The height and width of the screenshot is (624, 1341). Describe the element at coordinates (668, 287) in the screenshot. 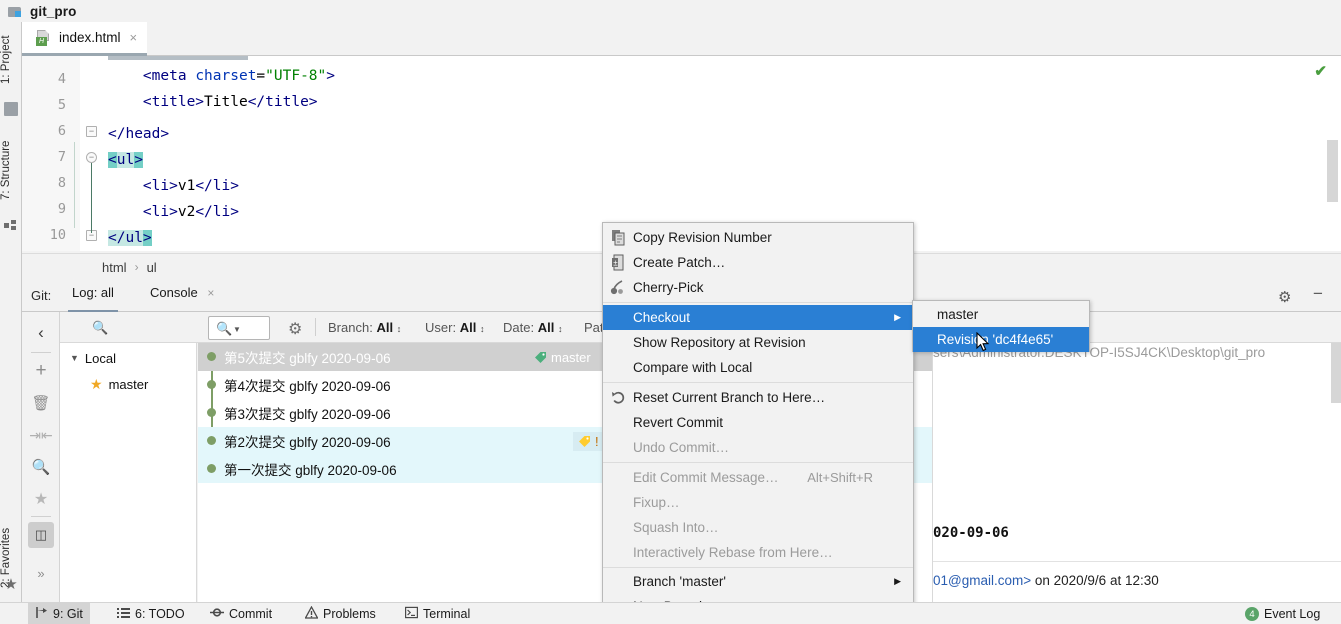

I see `menu-item-label: Cherry-Pick` at that location.